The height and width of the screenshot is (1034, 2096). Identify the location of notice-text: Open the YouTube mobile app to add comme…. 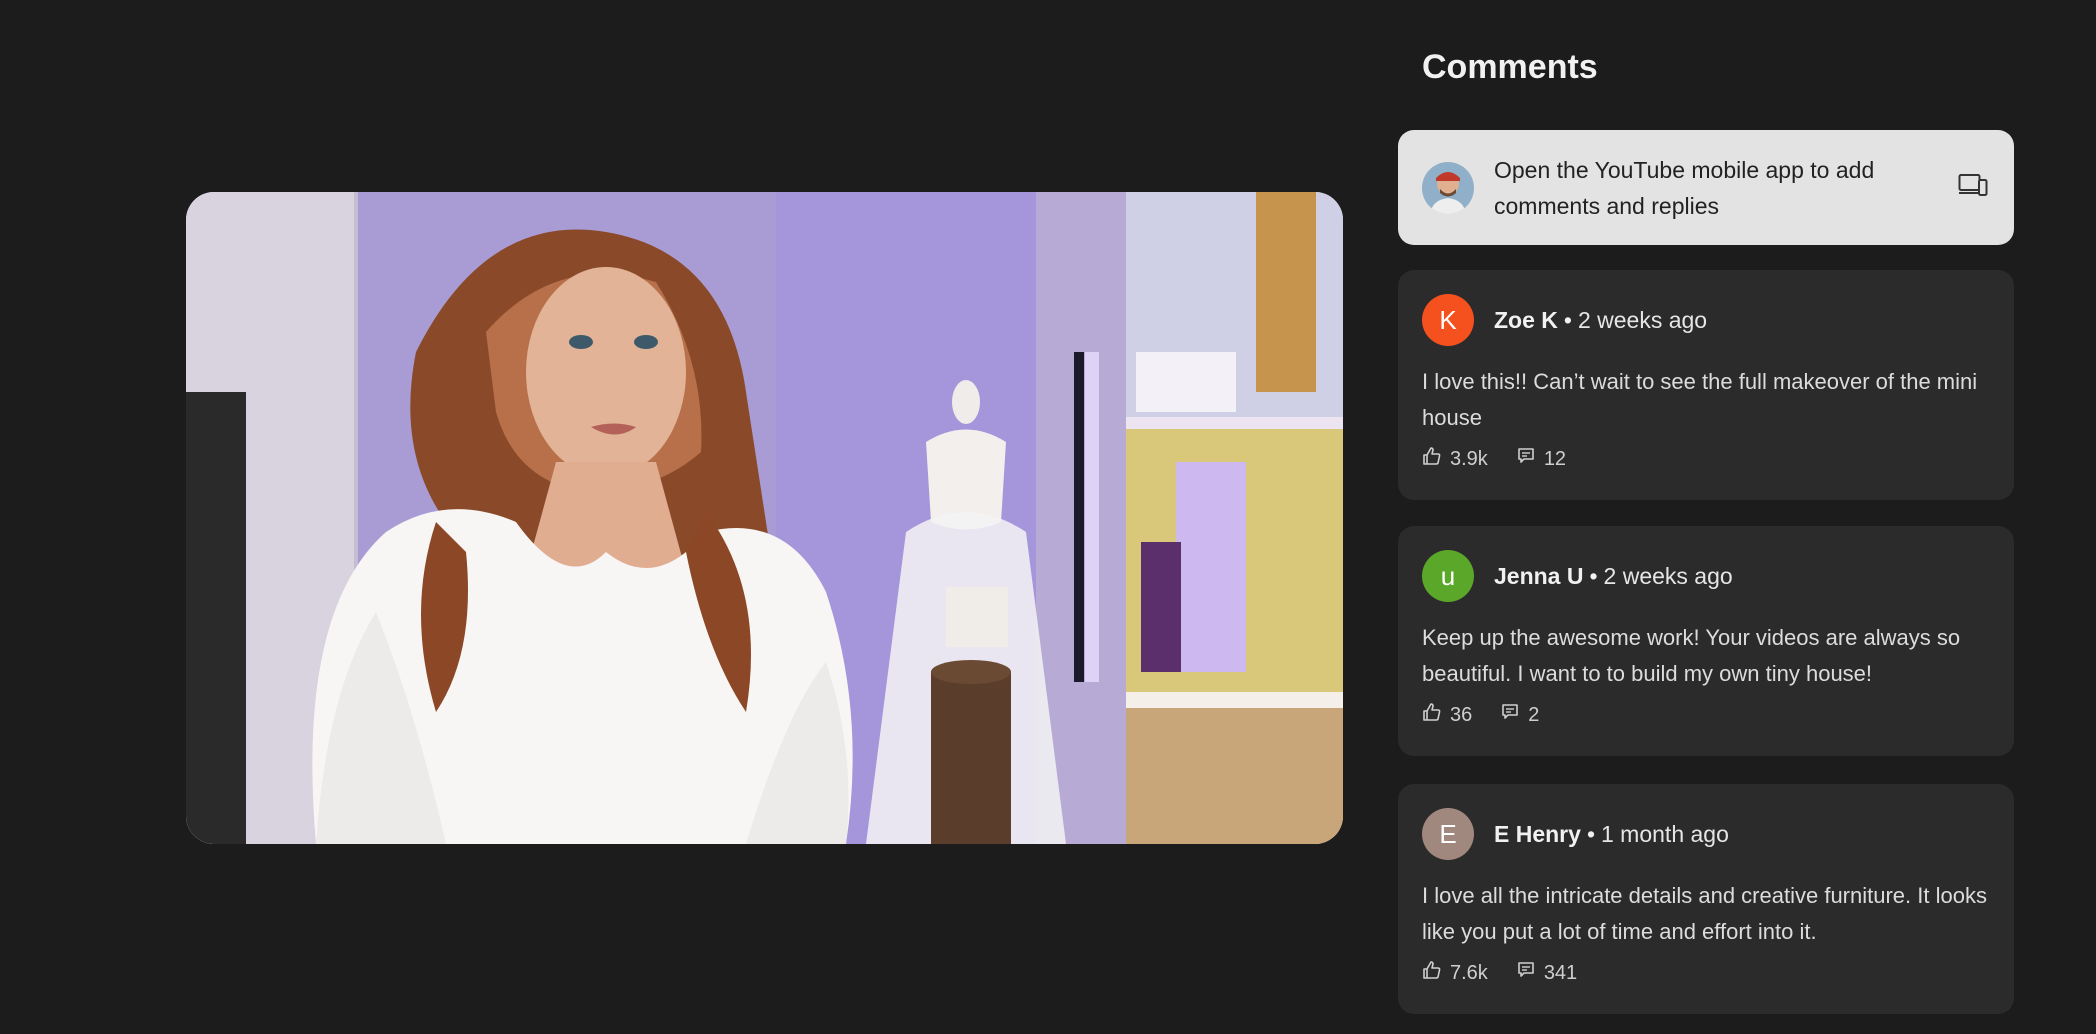
(1684, 187).